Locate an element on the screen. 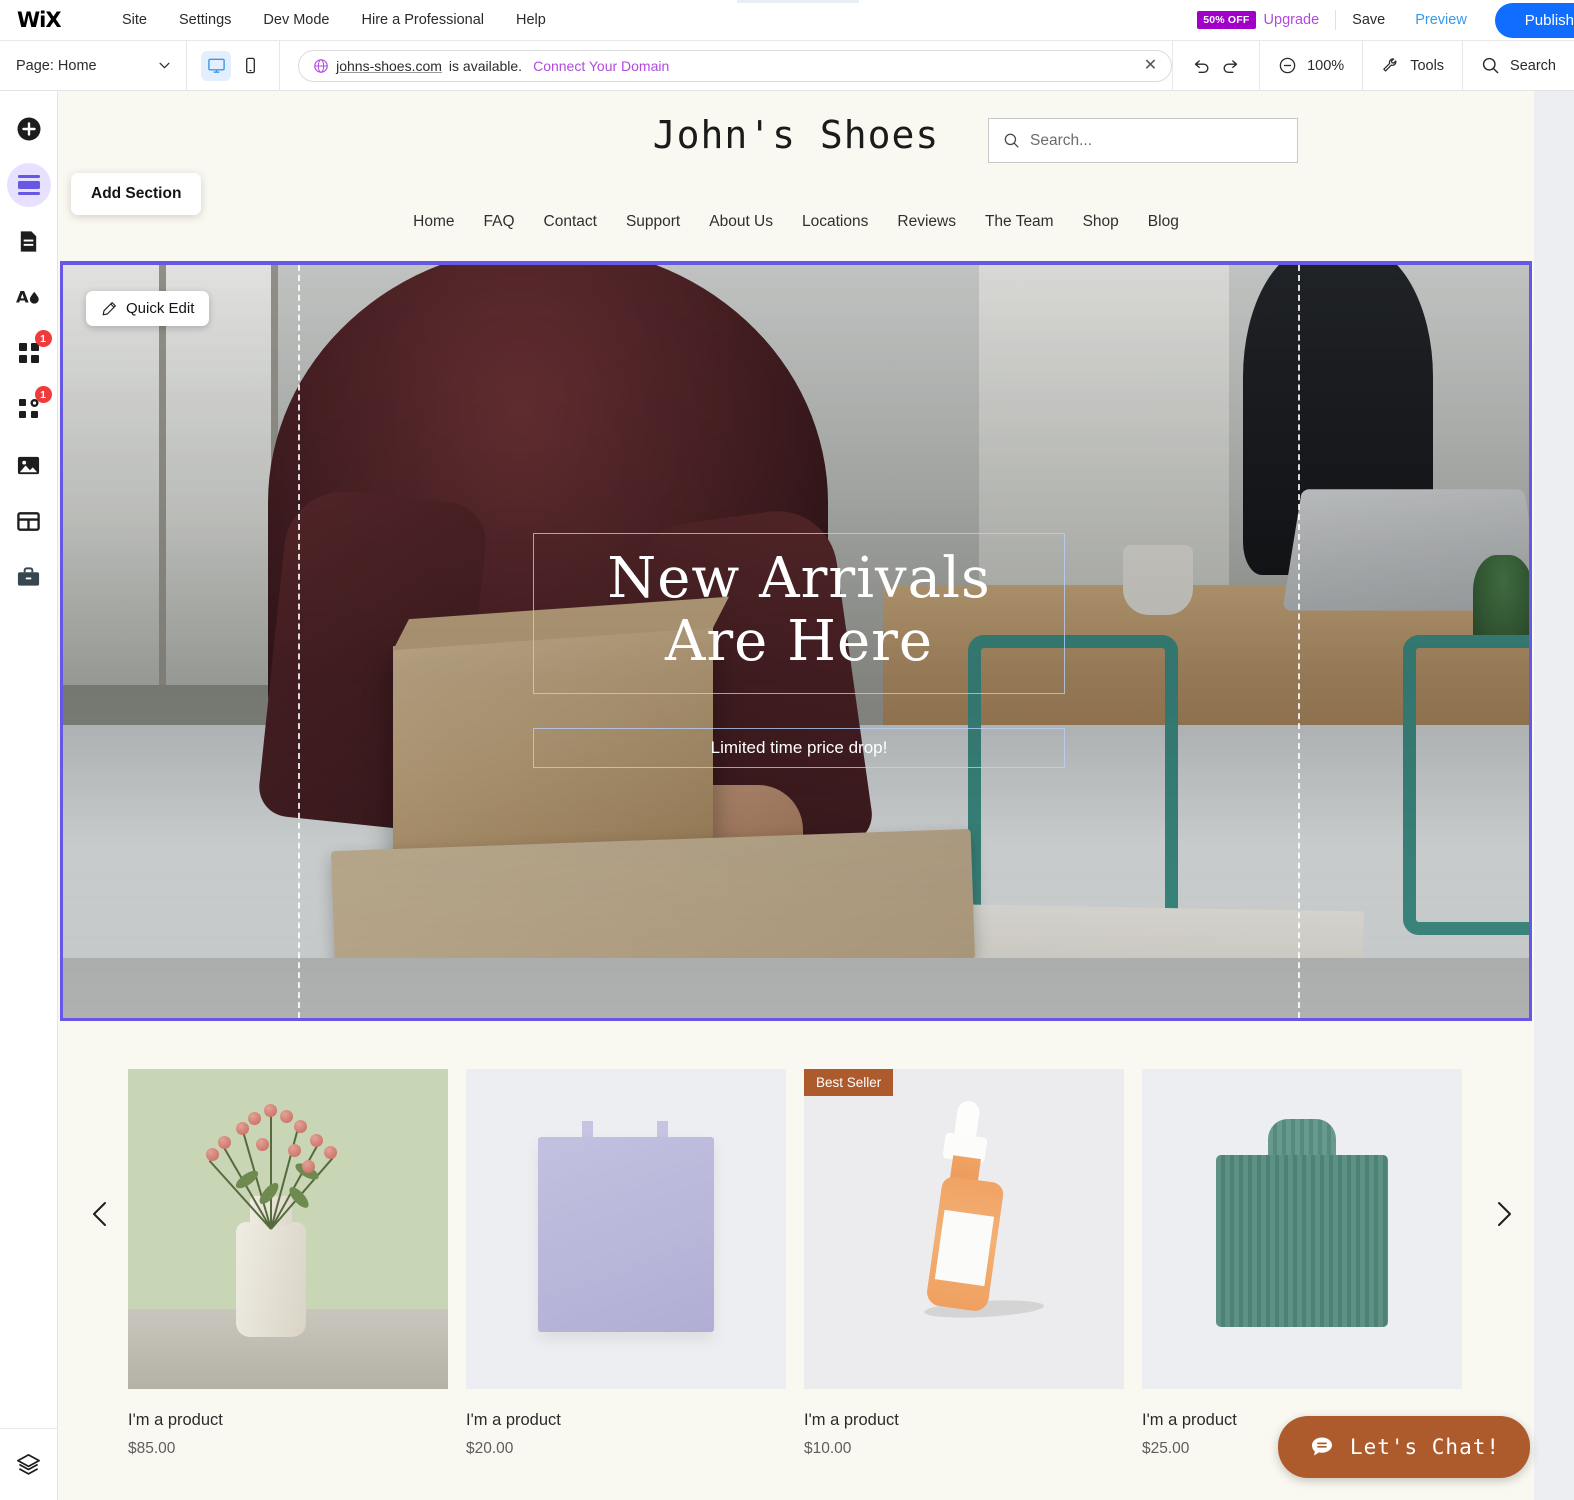 The height and width of the screenshot is (1500, 1574). sidebar-item-business-tools is located at coordinates (29, 577).